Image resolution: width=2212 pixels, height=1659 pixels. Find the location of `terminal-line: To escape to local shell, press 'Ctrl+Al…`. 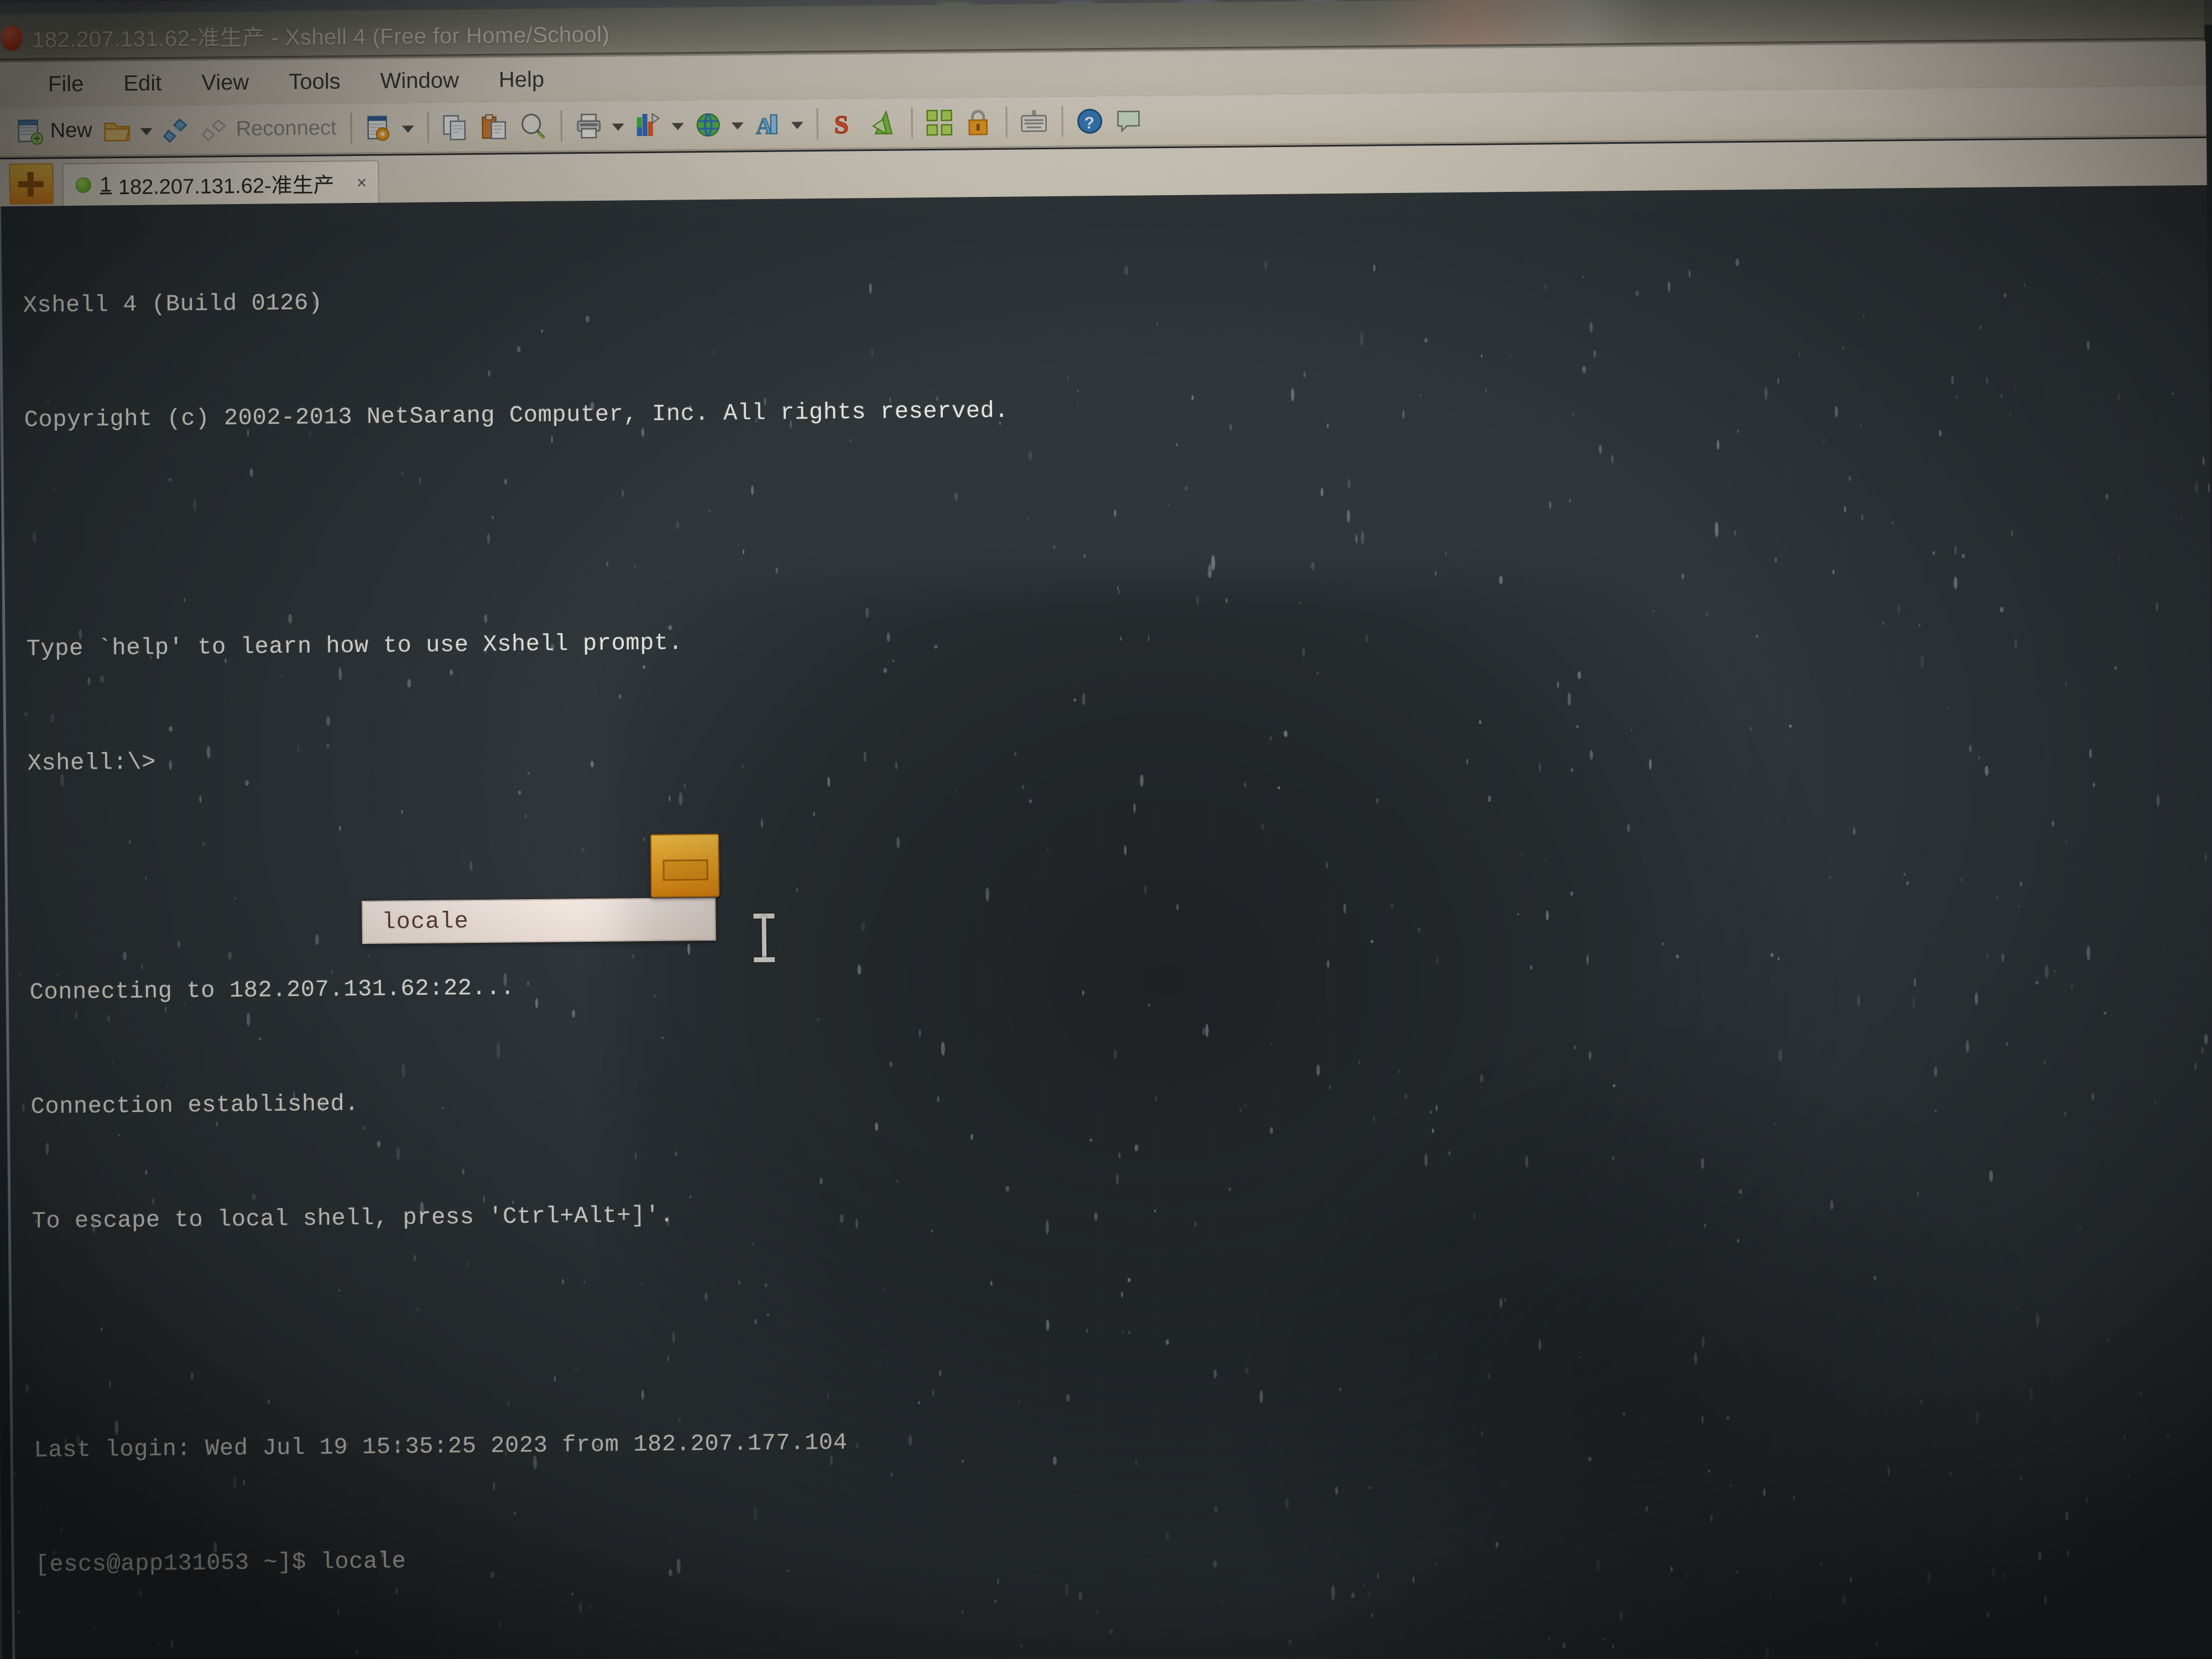

terminal-line: To escape to local shell, press 'Ctrl+Al… is located at coordinates (354, 1219).